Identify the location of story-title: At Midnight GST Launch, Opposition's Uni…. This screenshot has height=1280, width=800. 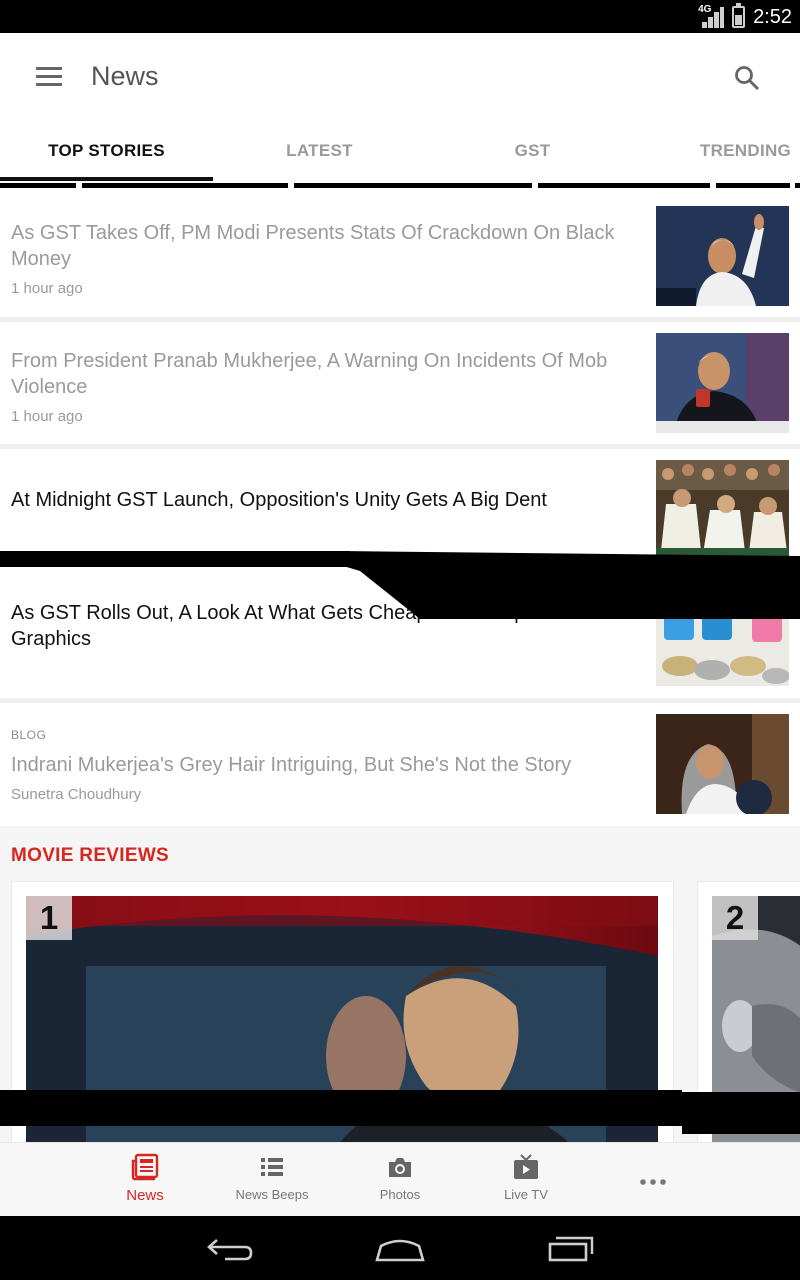
(279, 500).